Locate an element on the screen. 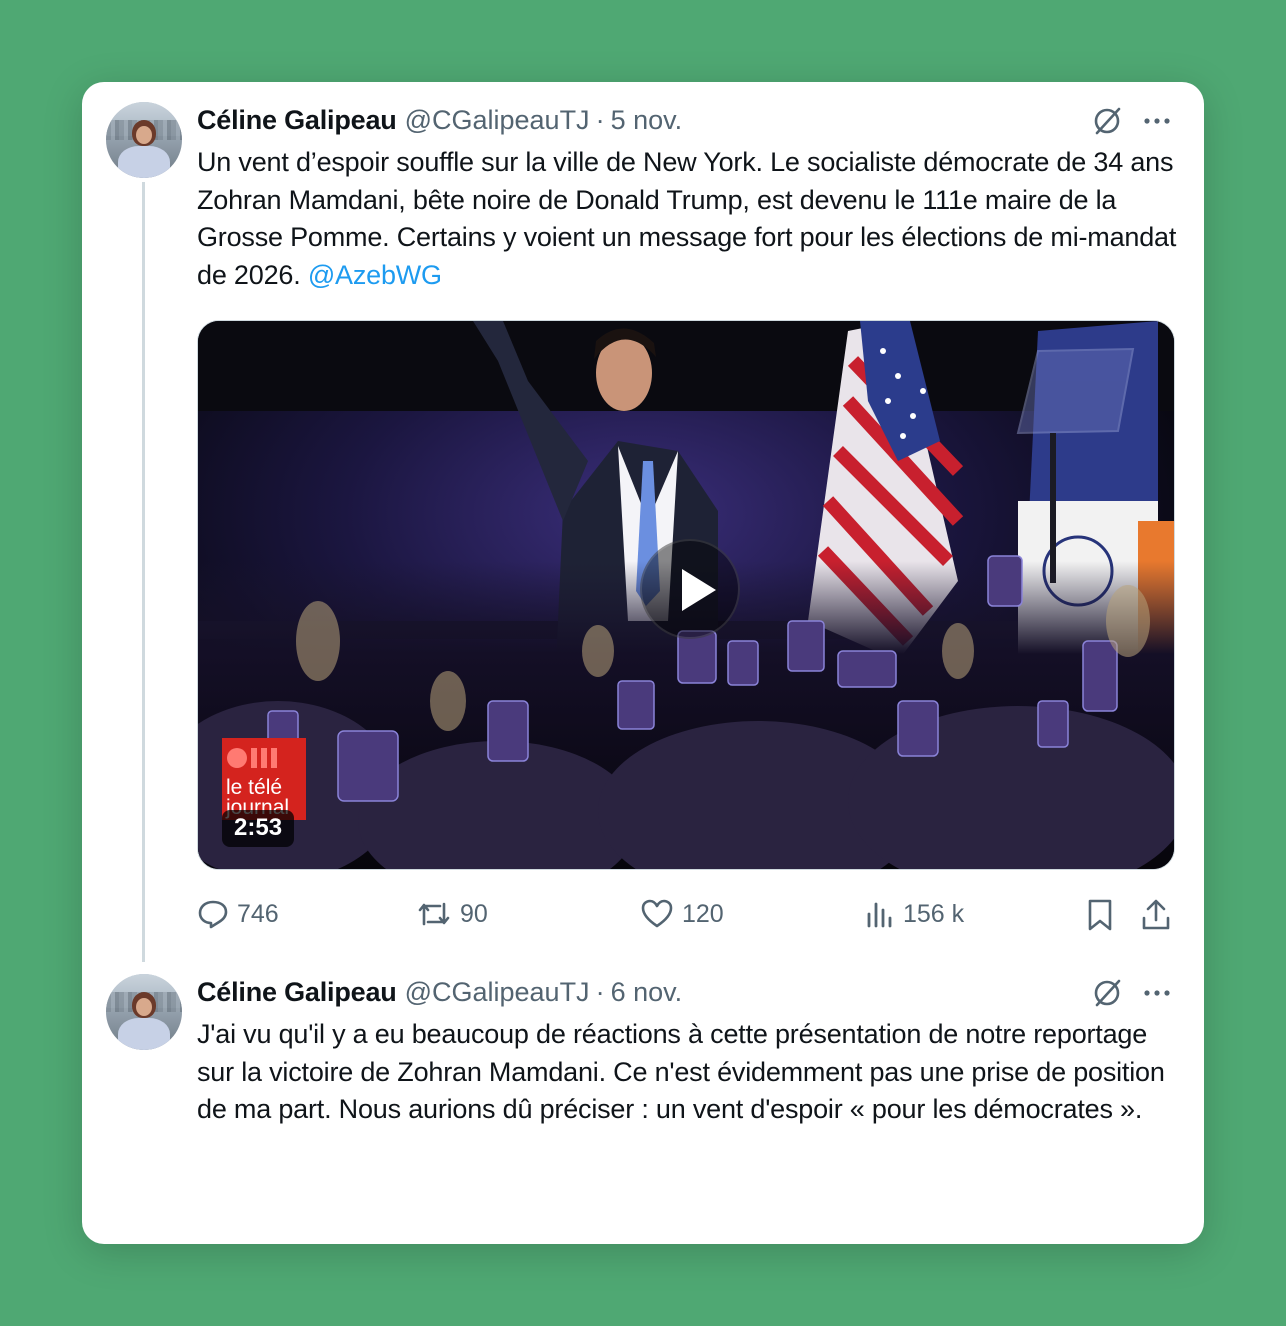  tweet-header: Céline Galipeau @CGalipeauTJ · 5 nov. is located at coordinates (687, 120).